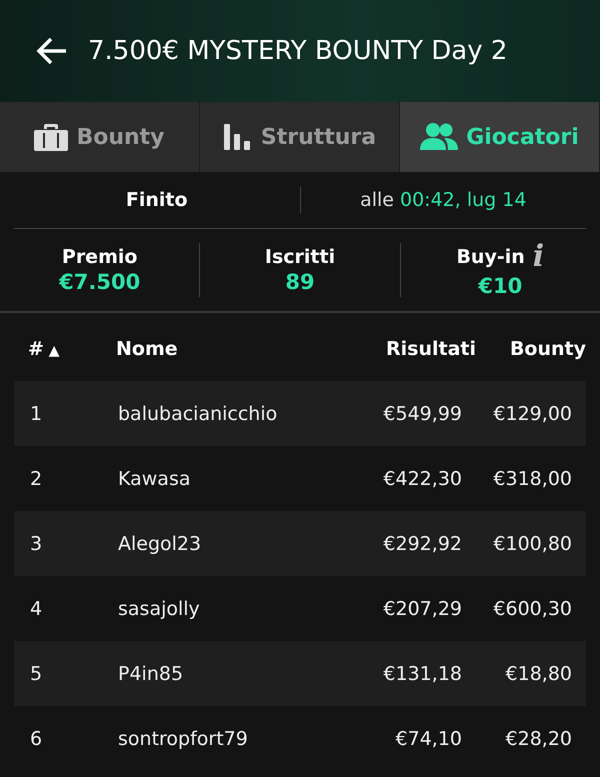 The width and height of the screenshot is (600, 777). I want to click on table-cell-text: Alegol23, so click(160, 543).